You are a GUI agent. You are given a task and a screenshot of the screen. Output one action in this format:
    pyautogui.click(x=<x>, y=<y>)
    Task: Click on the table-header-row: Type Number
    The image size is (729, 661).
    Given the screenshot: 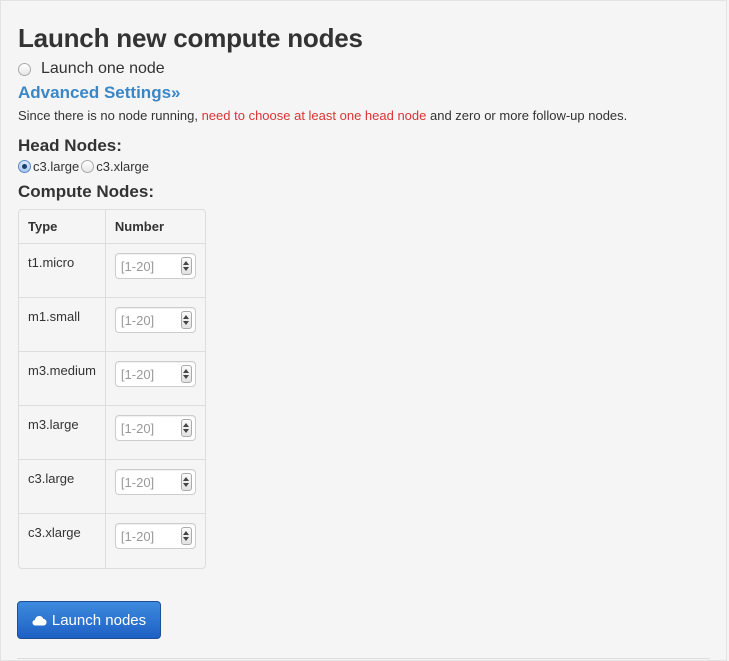 What is the action you would take?
    pyautogui.click(x=112, y=227)
    